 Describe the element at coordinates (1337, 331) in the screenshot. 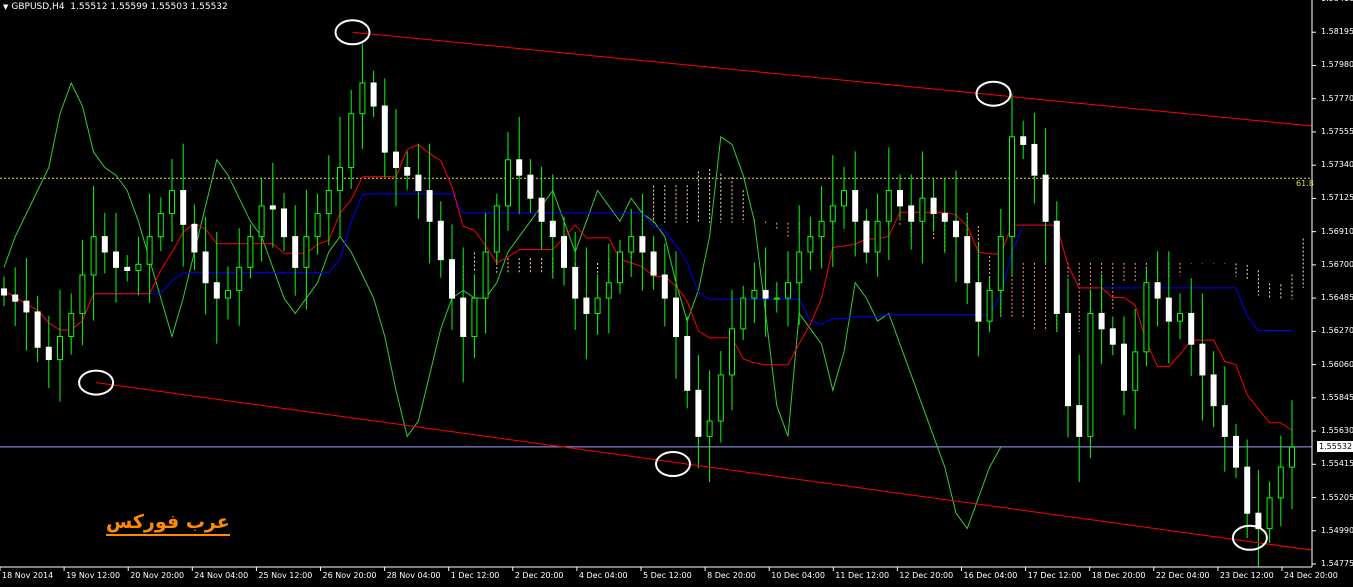

I see `price-tick-label: 1.56270` at that location.